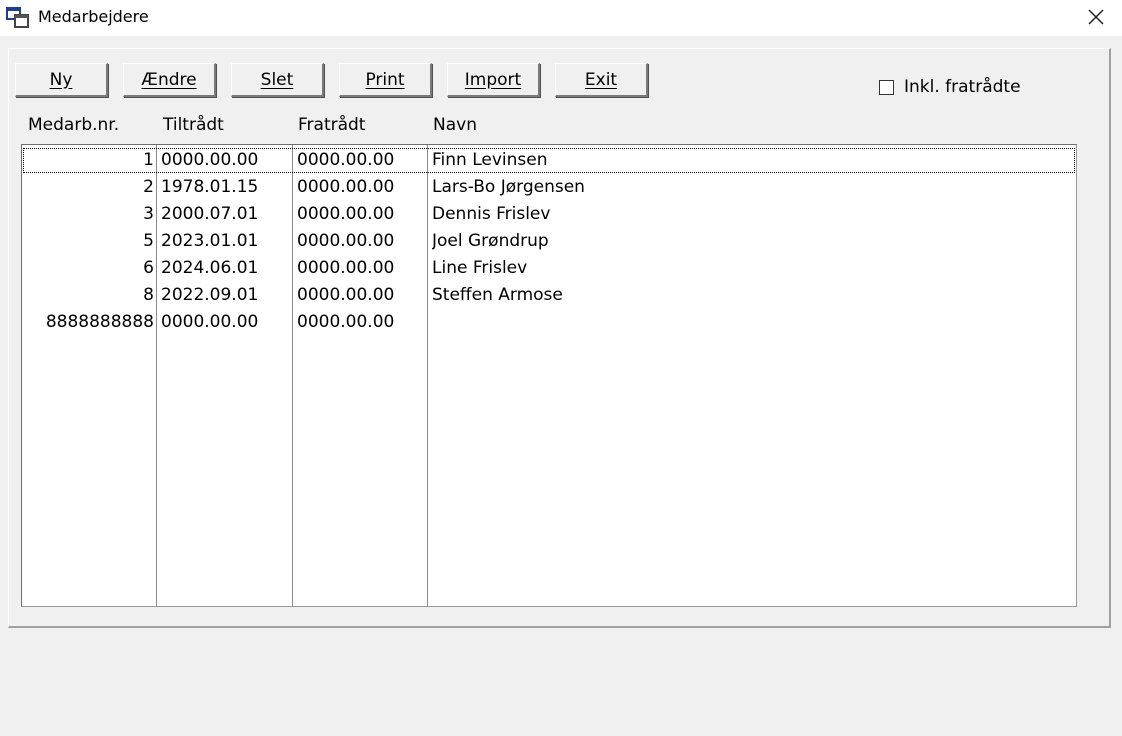 This screenshot has height=736, width=1122. I want to click on table-row: 8888888888 0000.00.00 0000.00.00, so click(549, 322).